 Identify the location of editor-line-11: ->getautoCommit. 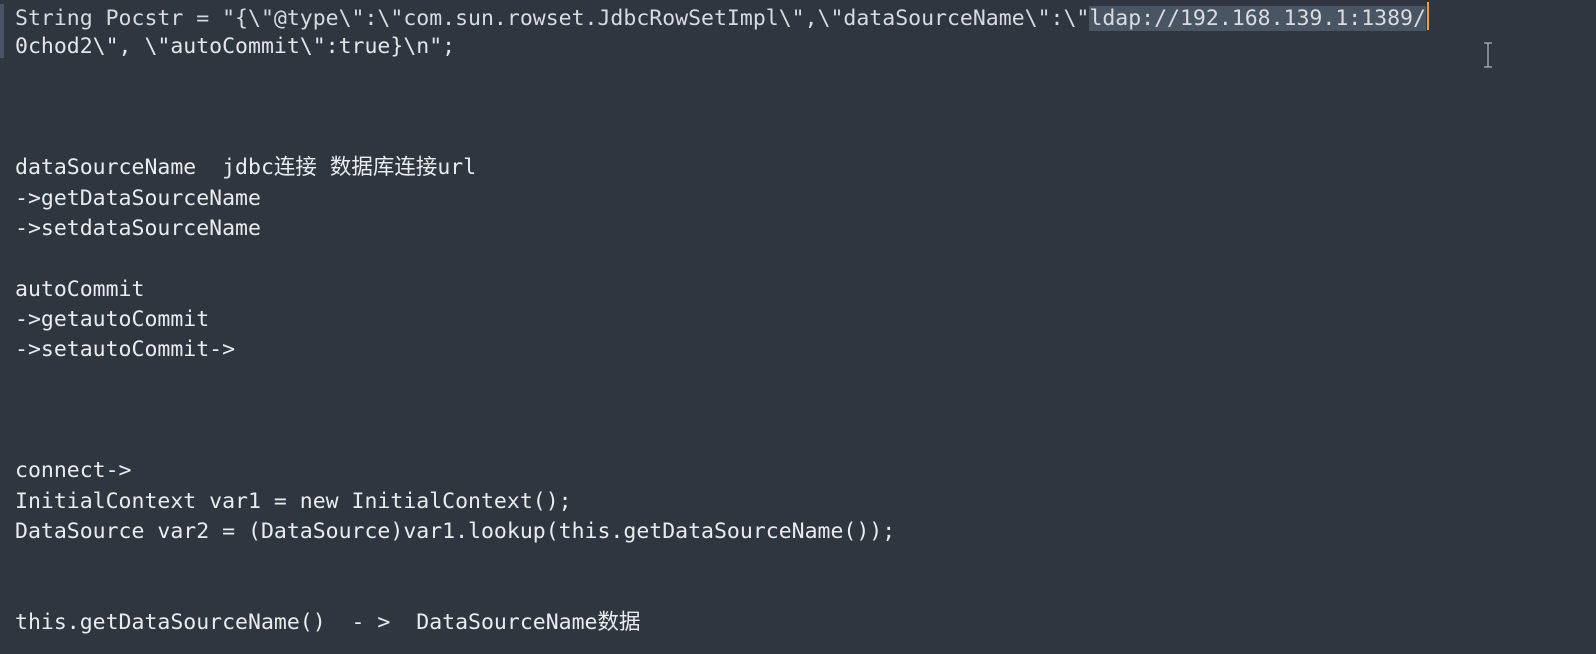
(805, 320).